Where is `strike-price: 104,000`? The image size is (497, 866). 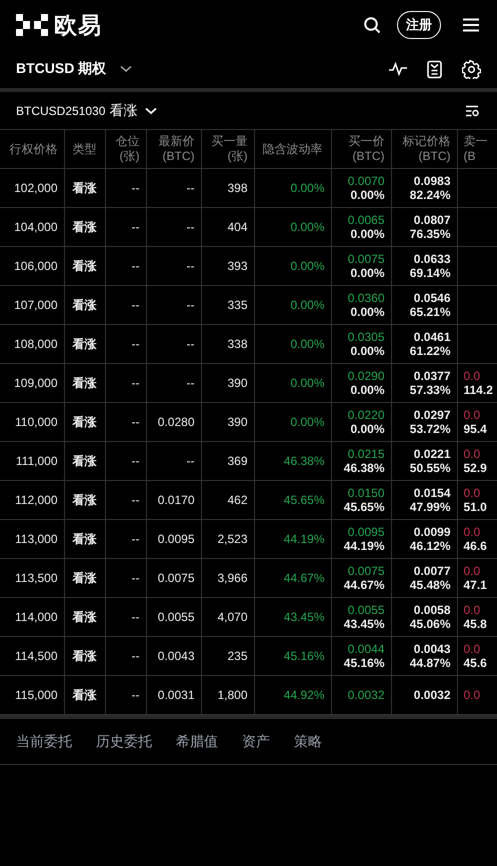 strike-price: 104,000 is located at coordinates (36, 227).